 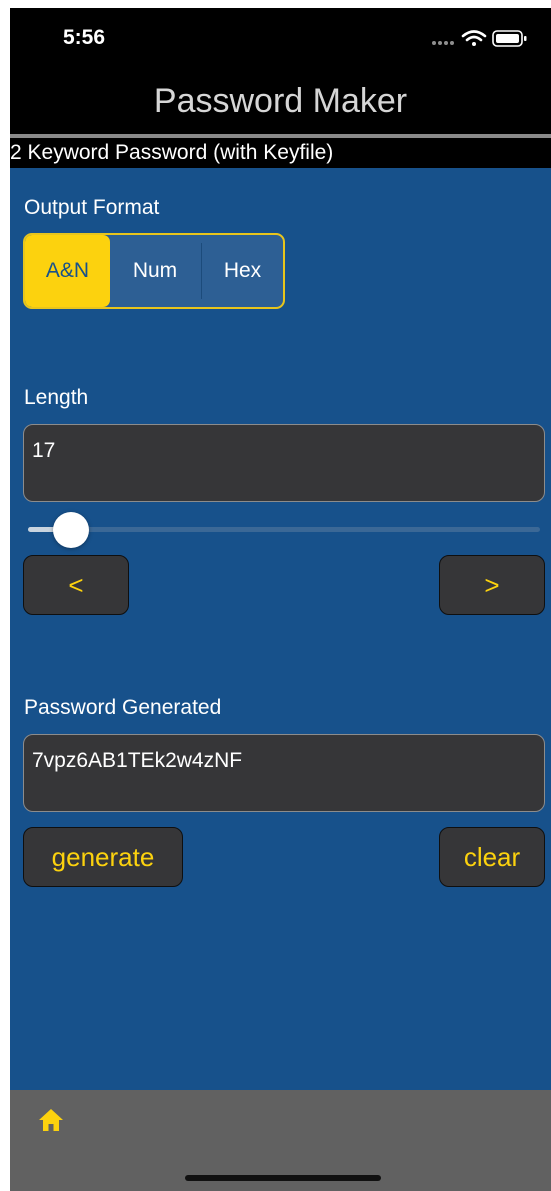 I want to click on password-output-field: 7vpz6AB1TEk2w4zNF, so click(x=284, y=773).